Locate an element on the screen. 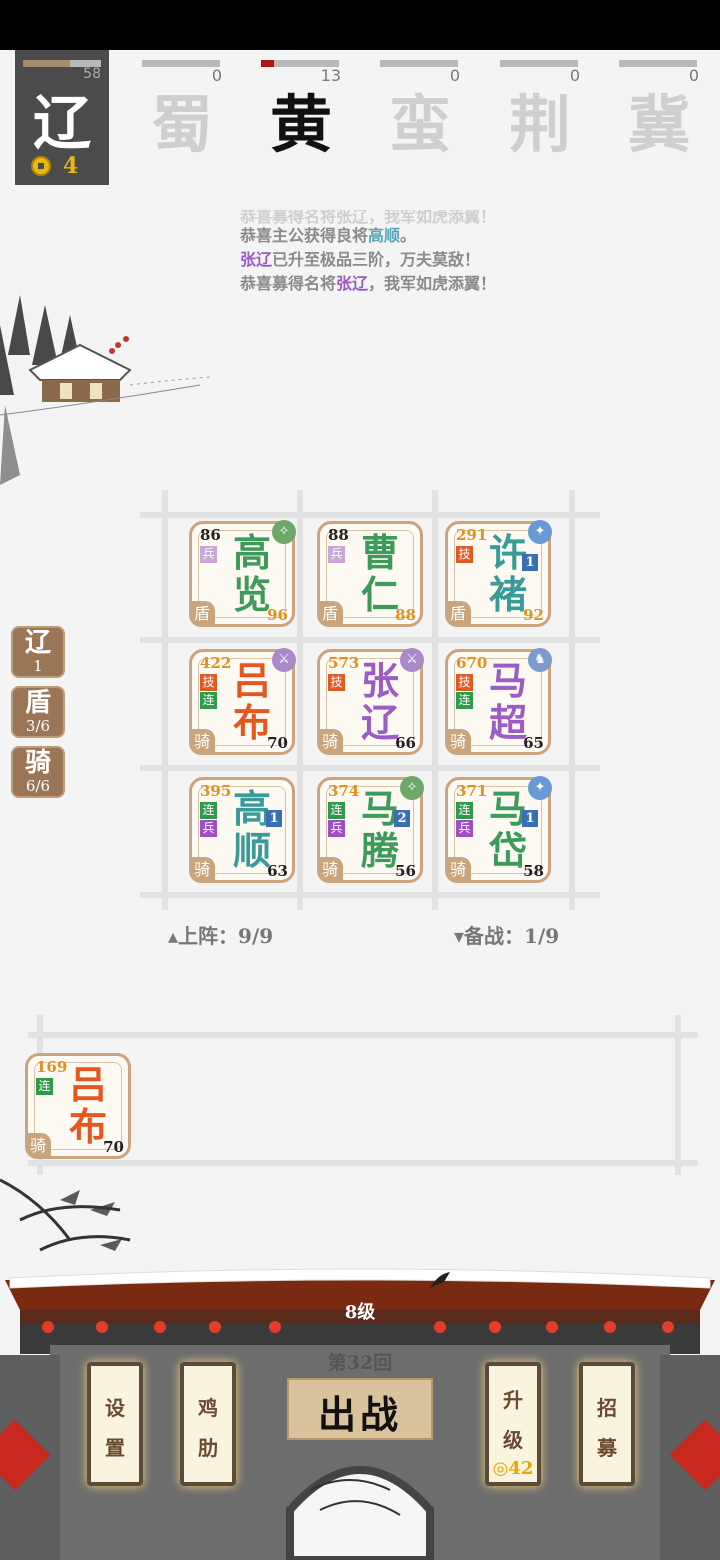  general-card: 395 高顺连兵骑 63 1 is located at coordinates (242, 830).